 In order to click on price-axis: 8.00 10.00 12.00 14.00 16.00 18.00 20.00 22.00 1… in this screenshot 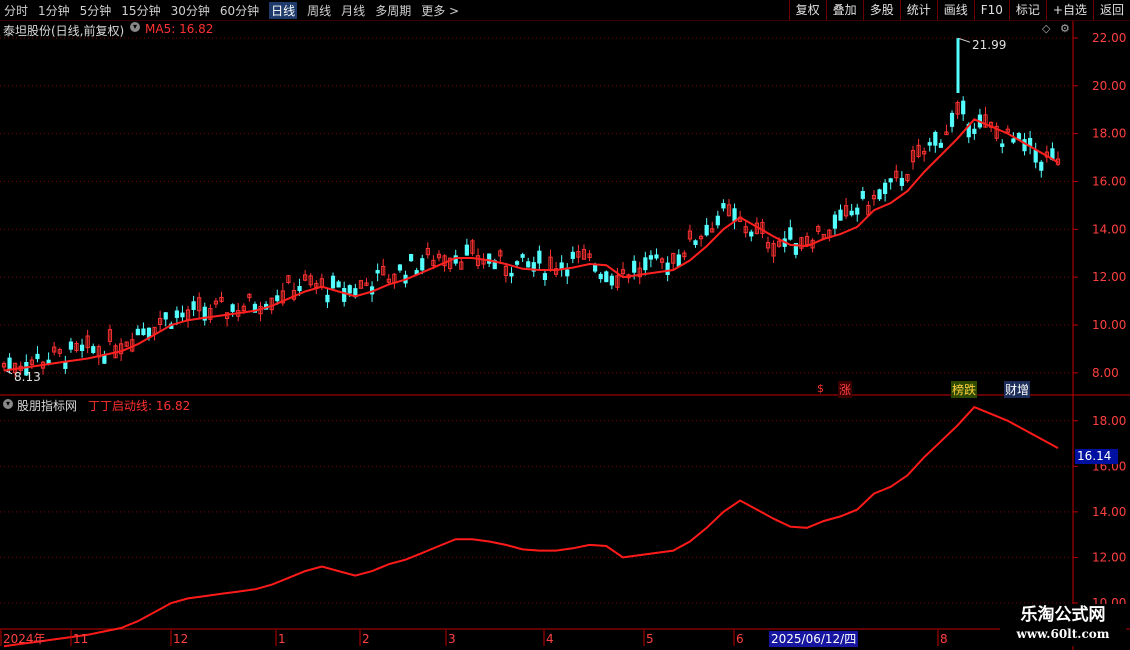, I will do `click(1099, 320)`.